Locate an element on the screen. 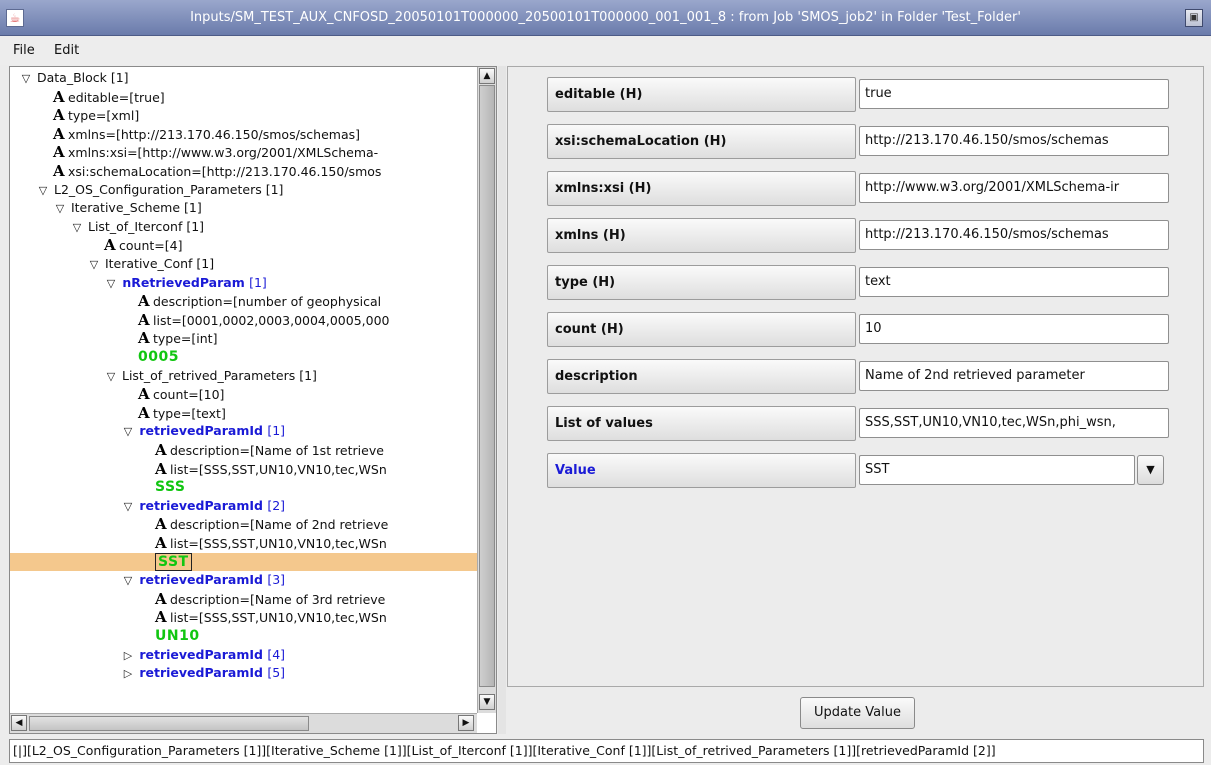 The height and width of the screenshot is (765, 1211). tree-row: Adescription=[Name of 3rd retrieve is located at coordinates (243, 599).